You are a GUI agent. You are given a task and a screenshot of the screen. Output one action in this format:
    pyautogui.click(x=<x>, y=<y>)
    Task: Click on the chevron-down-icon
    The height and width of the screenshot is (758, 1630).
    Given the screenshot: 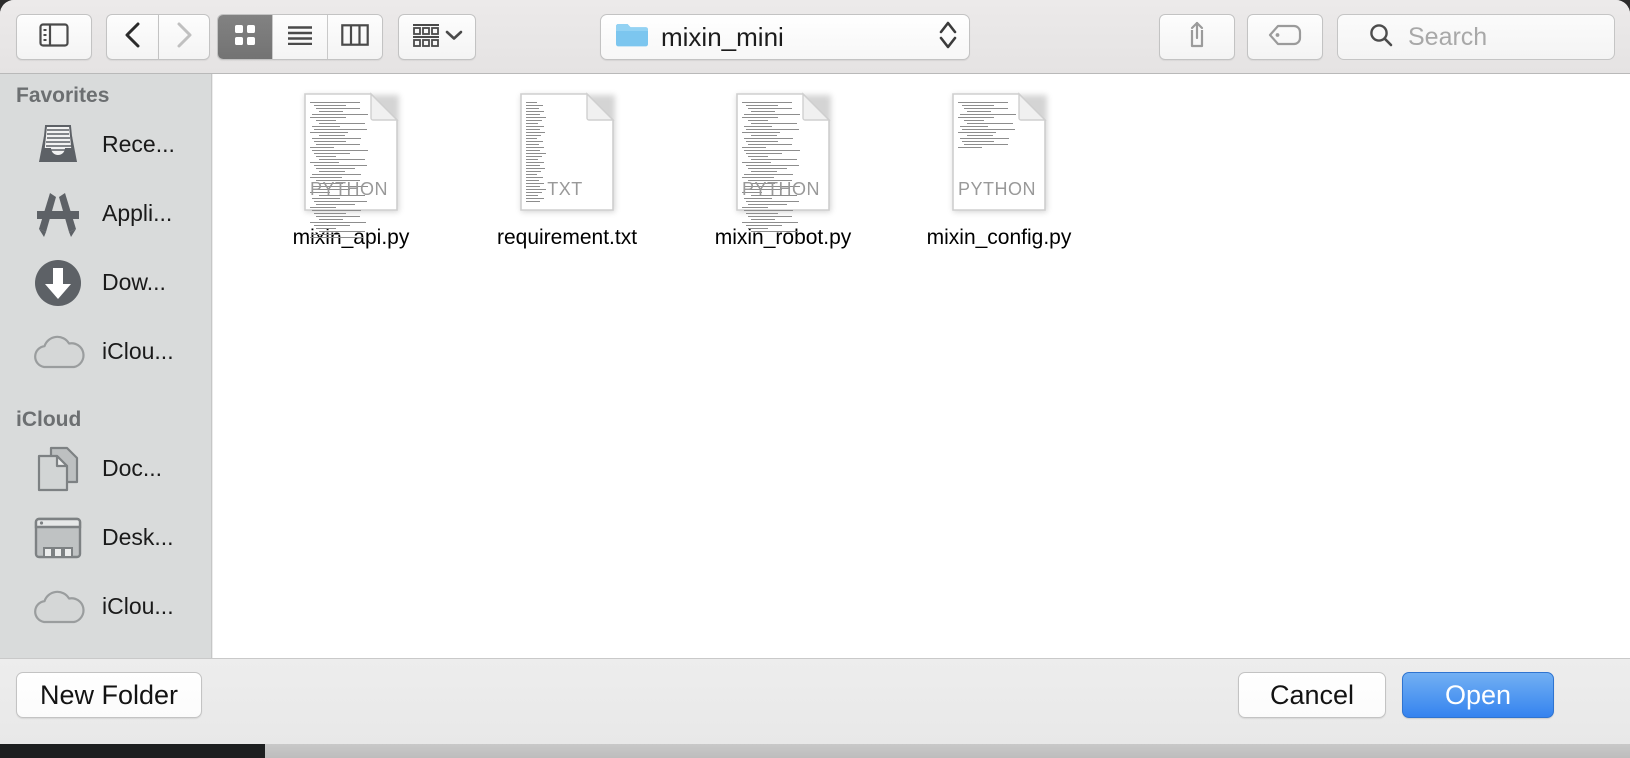 What is the action you would take?
    pyautogui.click(x=454, y=37)
    